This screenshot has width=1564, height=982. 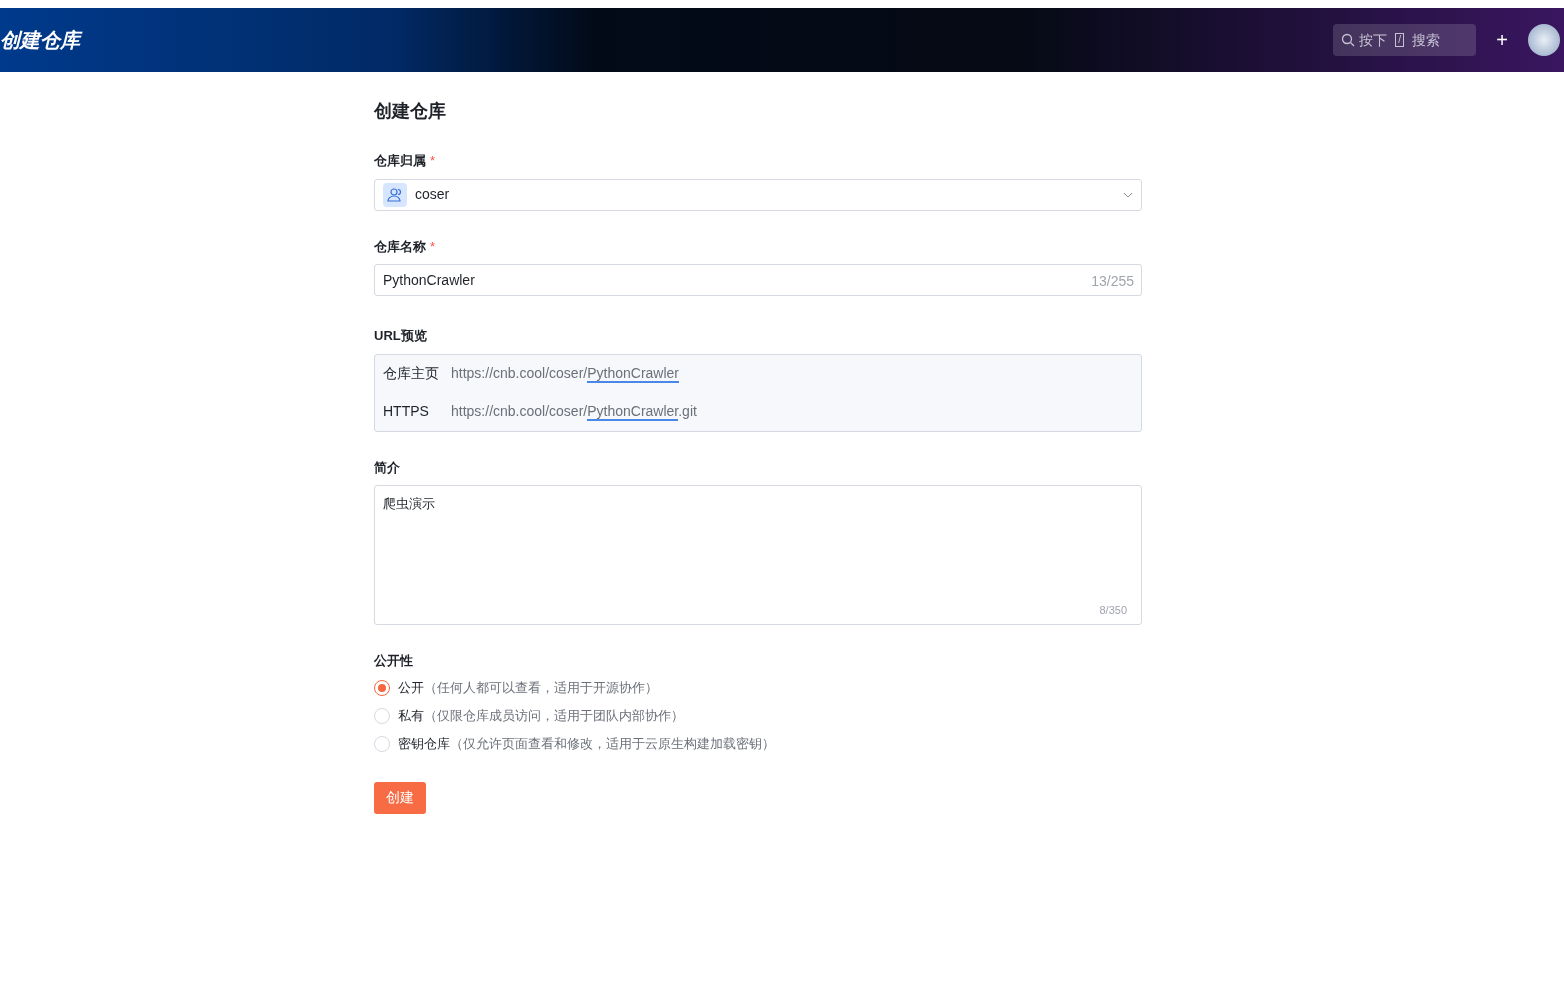 I want to click on option-label: 密钥仓库, so click(x=424, y=744).